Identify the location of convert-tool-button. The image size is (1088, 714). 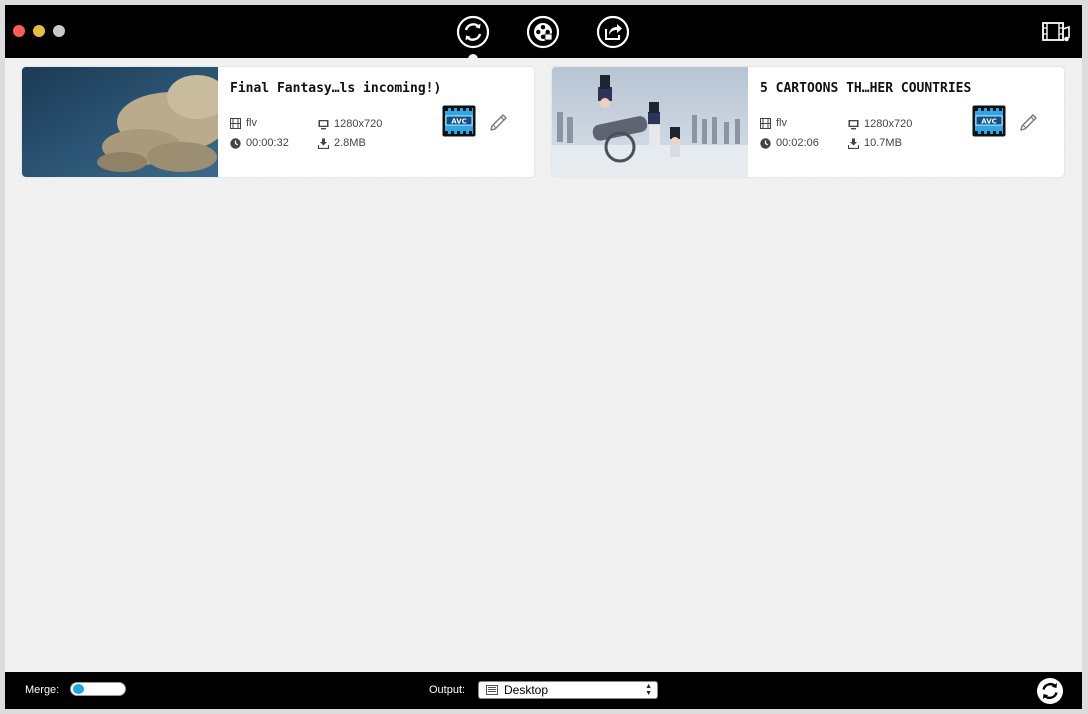
(473, 32).